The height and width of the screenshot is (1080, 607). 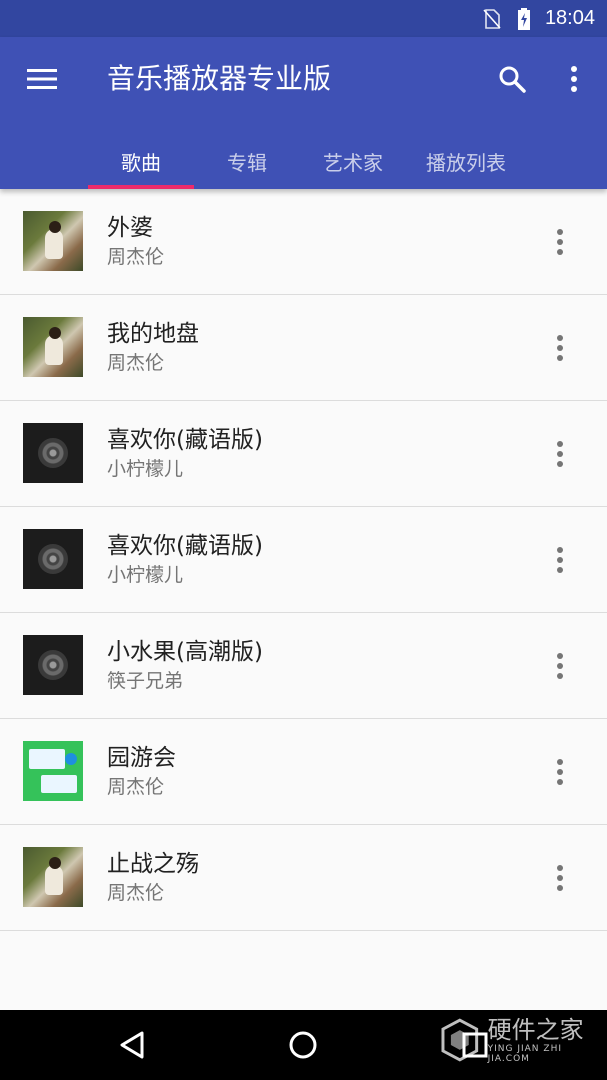 I want to click on app-title: 音乐播放器专业版, so click(x=219, y=78).